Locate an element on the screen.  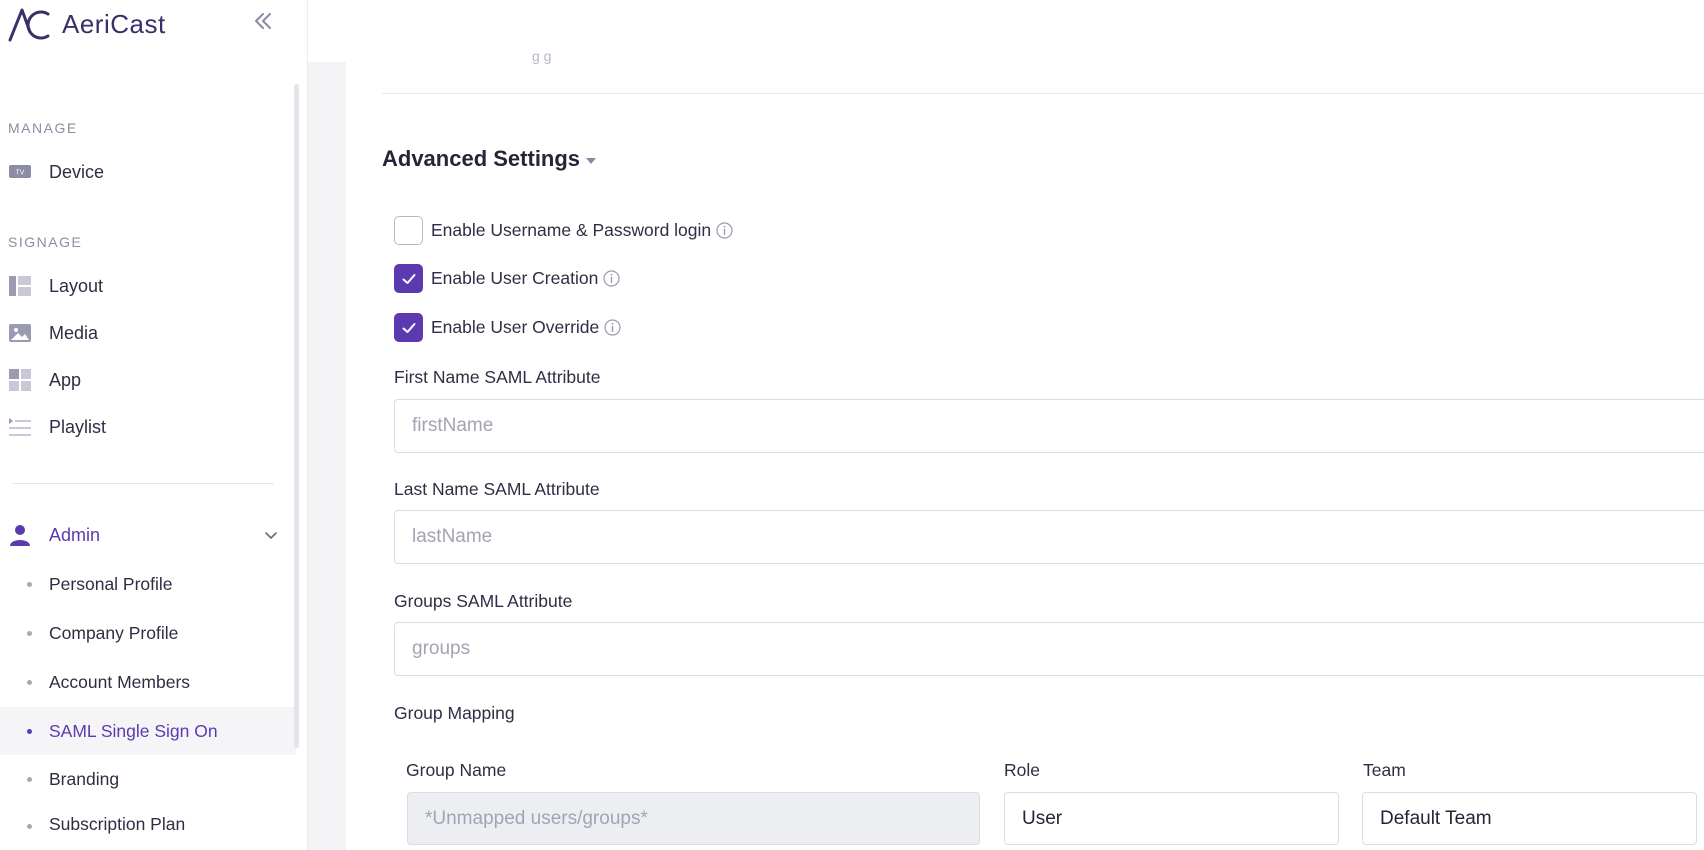
sidebar-item-playlist: Playlist is located at coordinates (148, 427).